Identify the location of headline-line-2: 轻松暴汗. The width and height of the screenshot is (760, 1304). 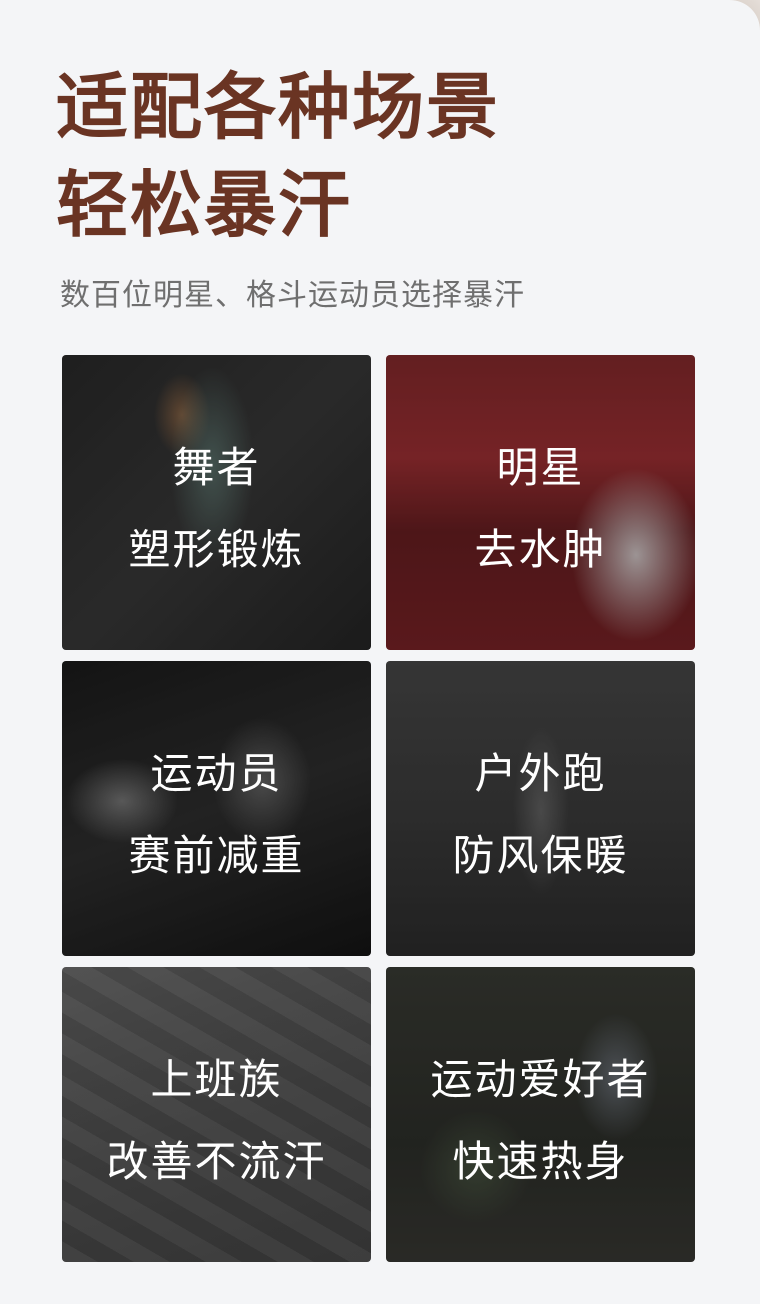
(204, 205).